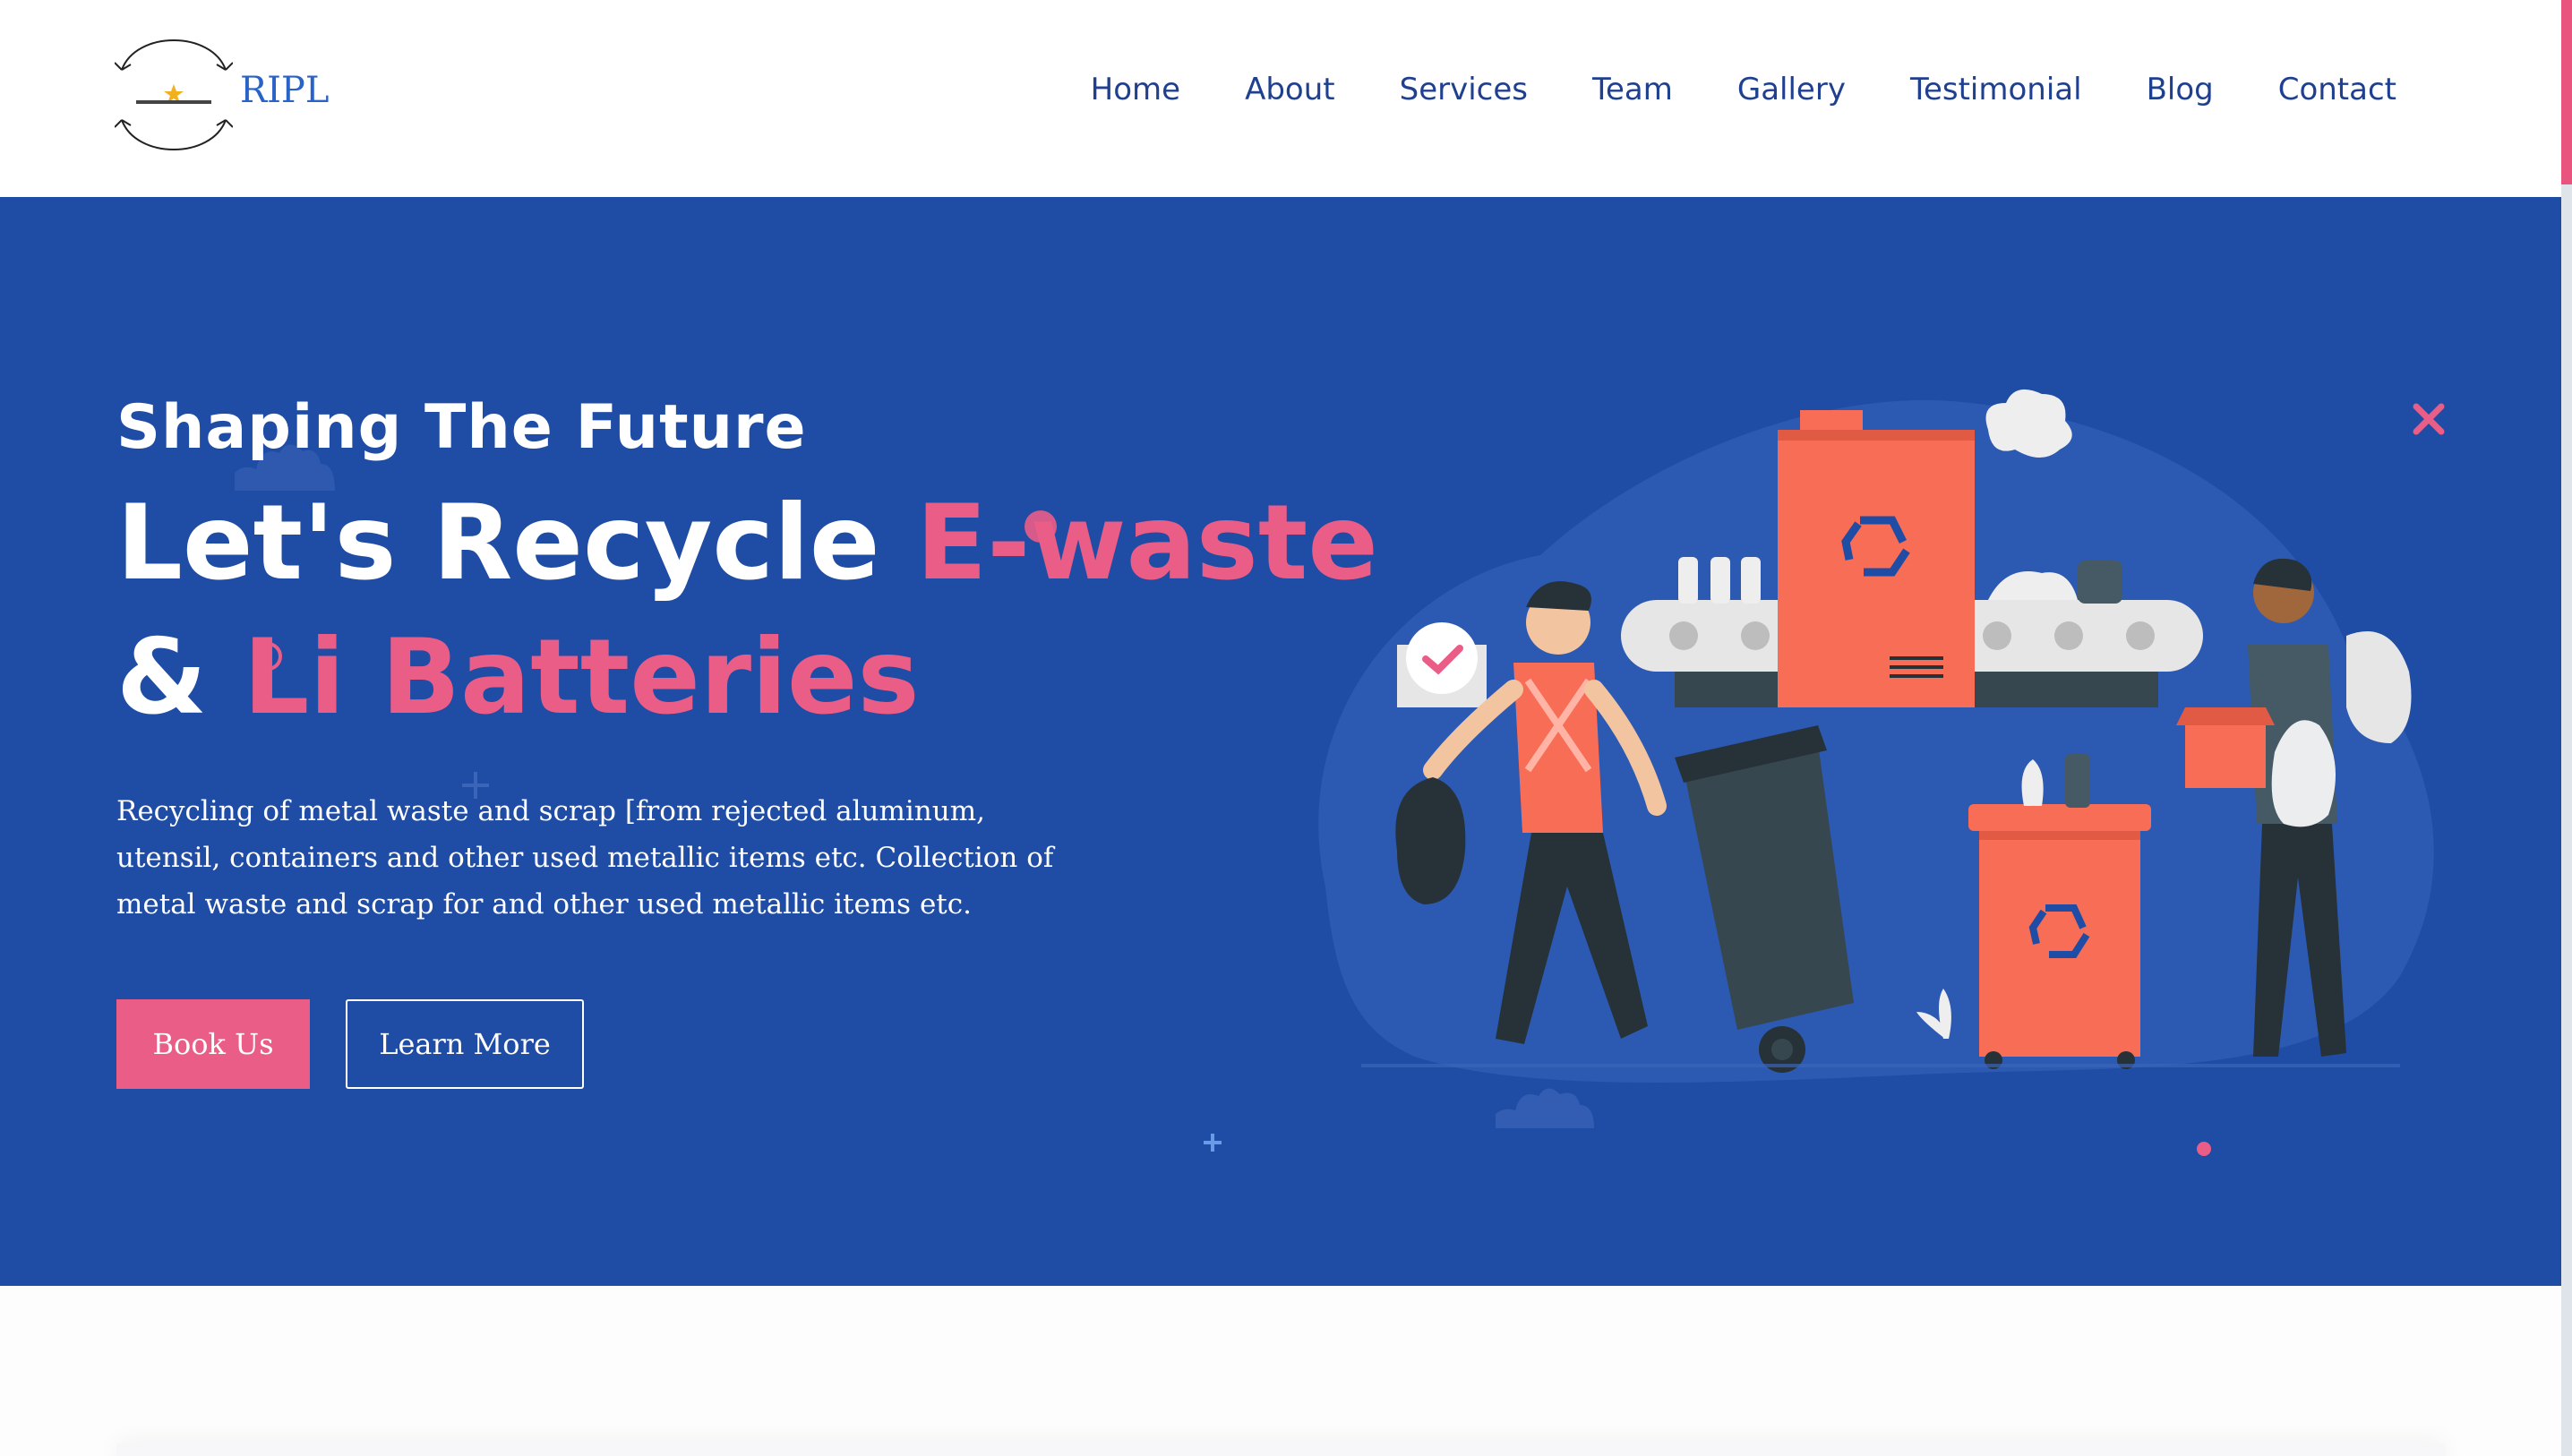 The height and width of the screenshot is (1456, 2572). I want to click on nav-gallery: Gallery, so click(1792, 89).